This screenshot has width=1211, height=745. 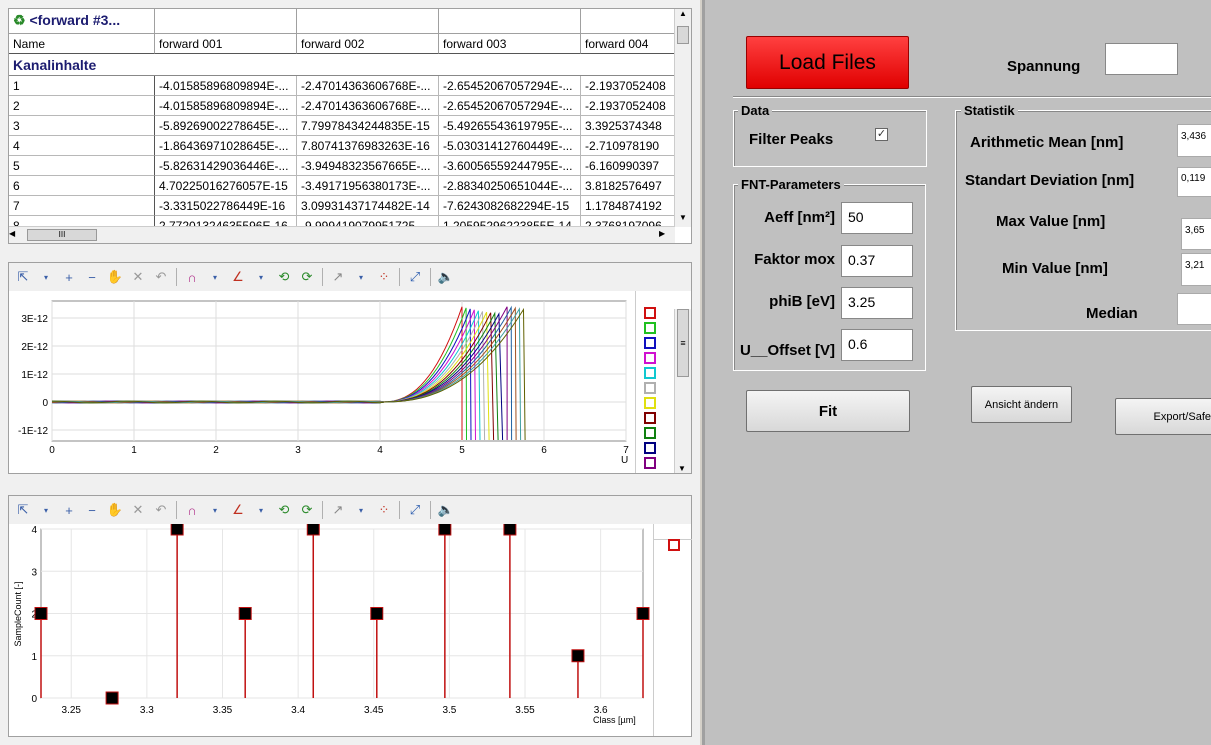 What do you see at coordinates (683, 16) in the screenshot?
I see `scroll-up-icon: ▲` at bounding box center [683, 16].